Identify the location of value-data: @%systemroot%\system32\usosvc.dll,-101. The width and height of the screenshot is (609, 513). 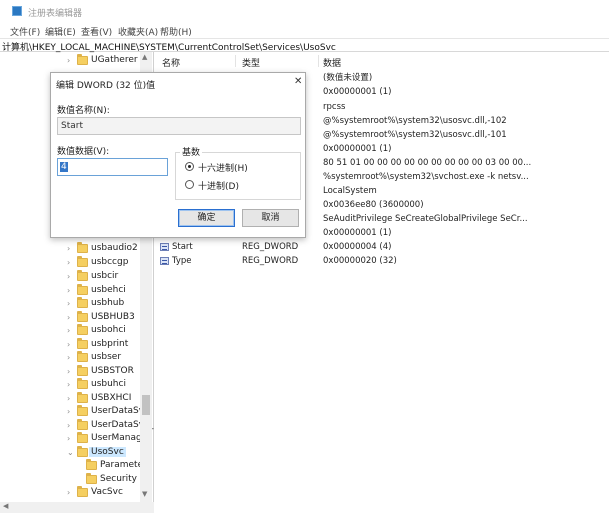
(415, 135).